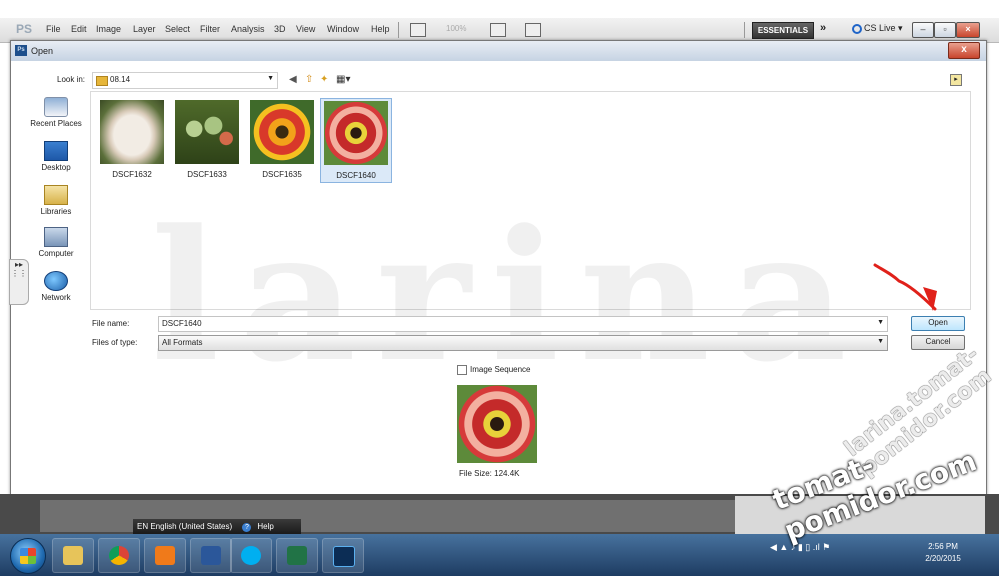 The width and height of the screenshot is (999, 576). What do you see at coordinates (108, 29) in the screenshot?
I see `menu-image: Image` at bounding box center [108, 29].